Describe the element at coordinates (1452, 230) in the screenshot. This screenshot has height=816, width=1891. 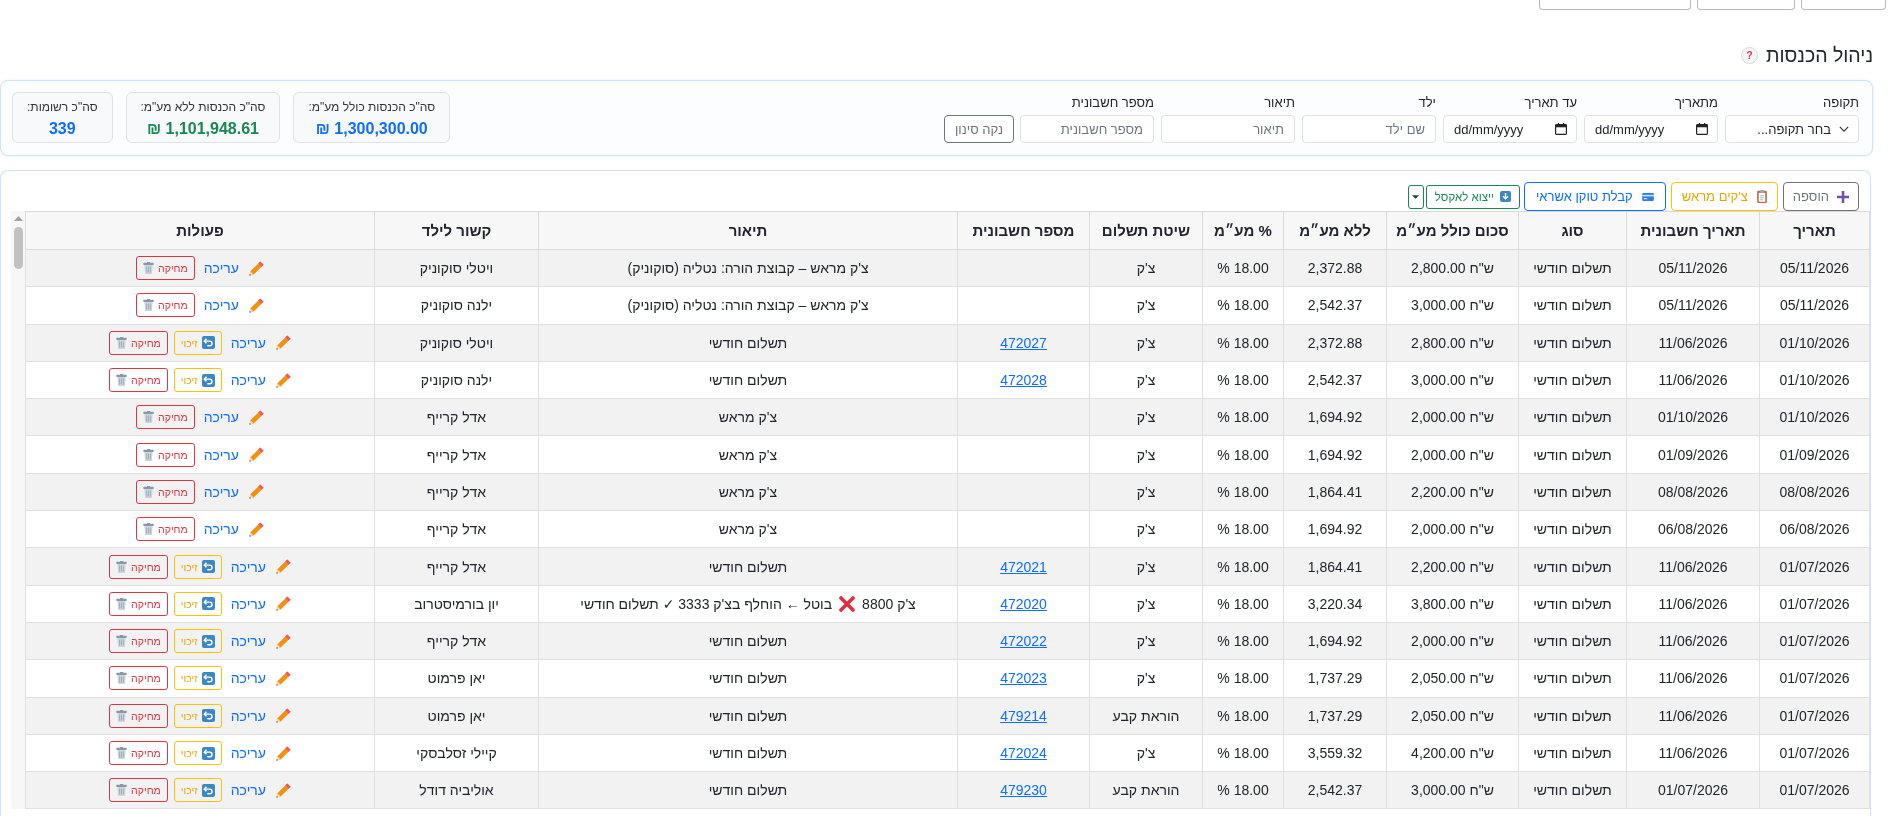
I see `column-header: סכום כולל מע״מ` at that location.